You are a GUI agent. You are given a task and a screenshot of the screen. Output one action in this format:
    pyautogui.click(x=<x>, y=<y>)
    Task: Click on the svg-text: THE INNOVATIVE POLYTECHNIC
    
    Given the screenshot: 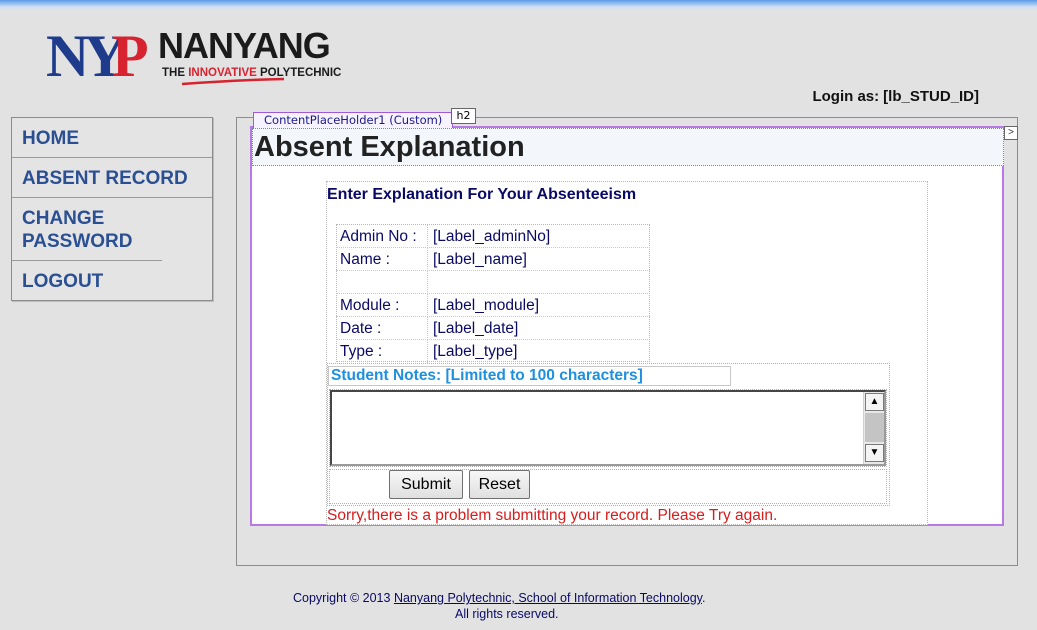 What is the action you would take?
    pyautogui.click(x=251, y=73)
    